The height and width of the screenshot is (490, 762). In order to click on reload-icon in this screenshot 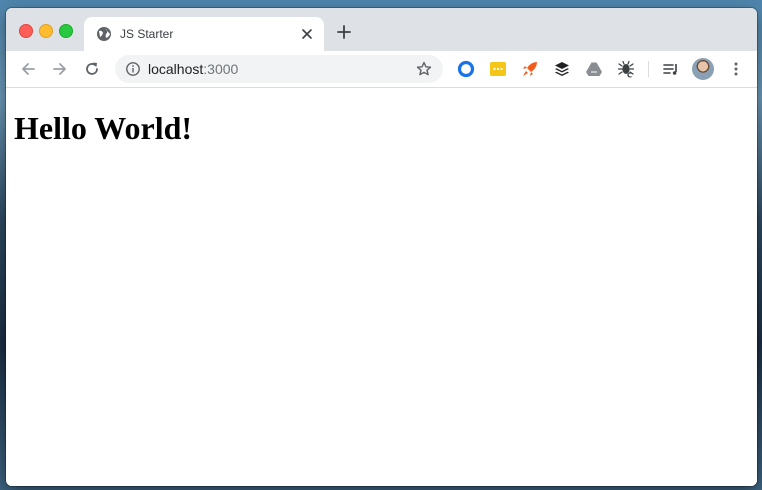, I will do `click(92, 69)`.